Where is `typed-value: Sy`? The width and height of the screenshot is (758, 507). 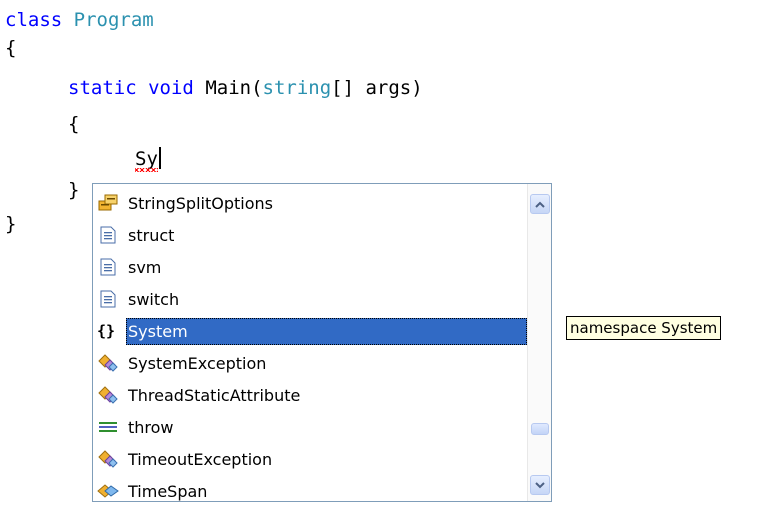
typed-value: Sy is located at coordinates (146, 159).